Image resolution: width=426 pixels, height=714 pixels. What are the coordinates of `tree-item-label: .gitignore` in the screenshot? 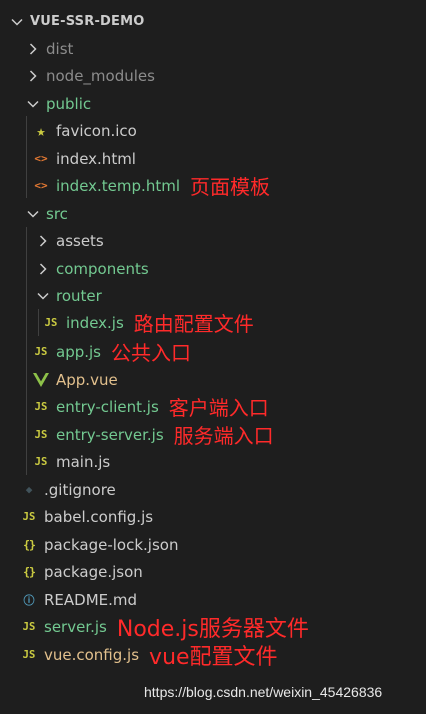 It's located at (80, 489).